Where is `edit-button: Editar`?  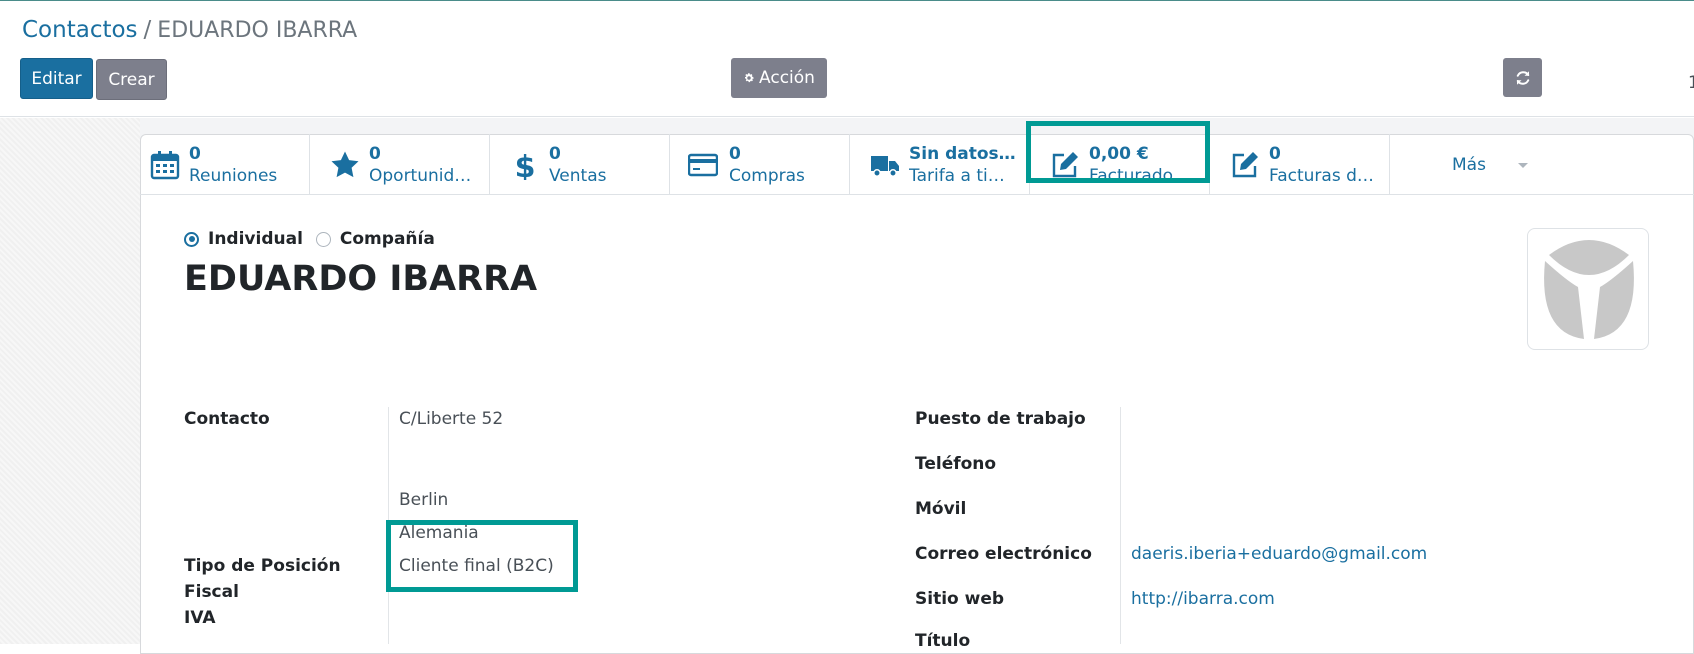 edit-button: Editar is located at coordinates (56, 78).